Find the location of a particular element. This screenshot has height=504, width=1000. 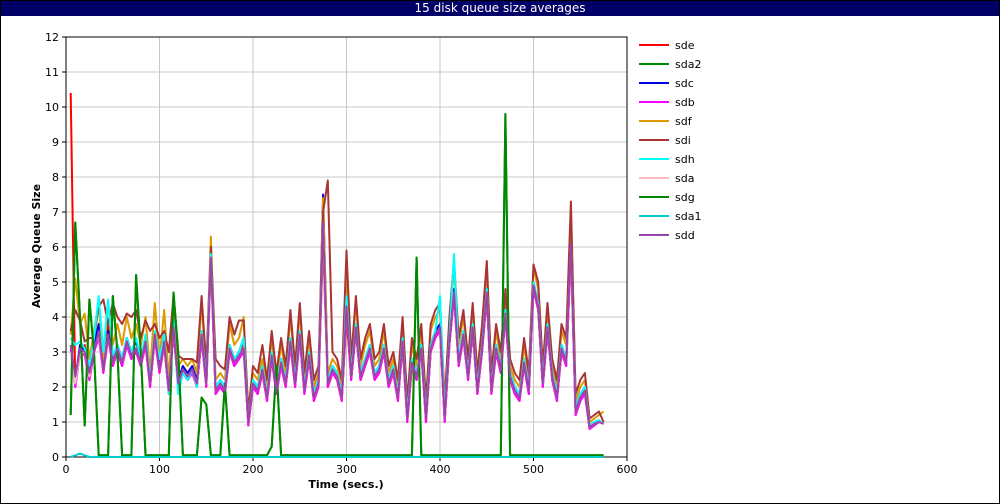

legend-label: sde is located at coordinates (685, 45).